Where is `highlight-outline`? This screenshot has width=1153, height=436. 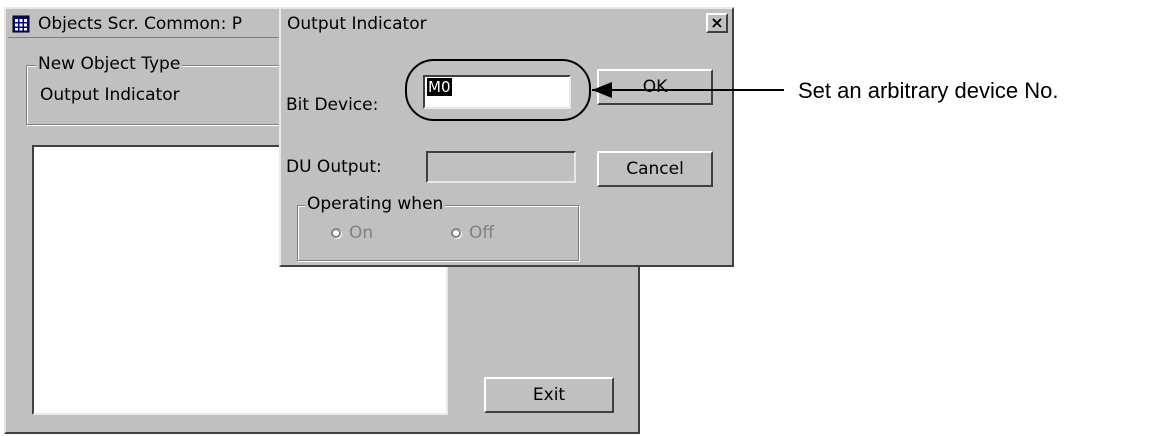
highlight-outline is located at coordinates (498, 90).